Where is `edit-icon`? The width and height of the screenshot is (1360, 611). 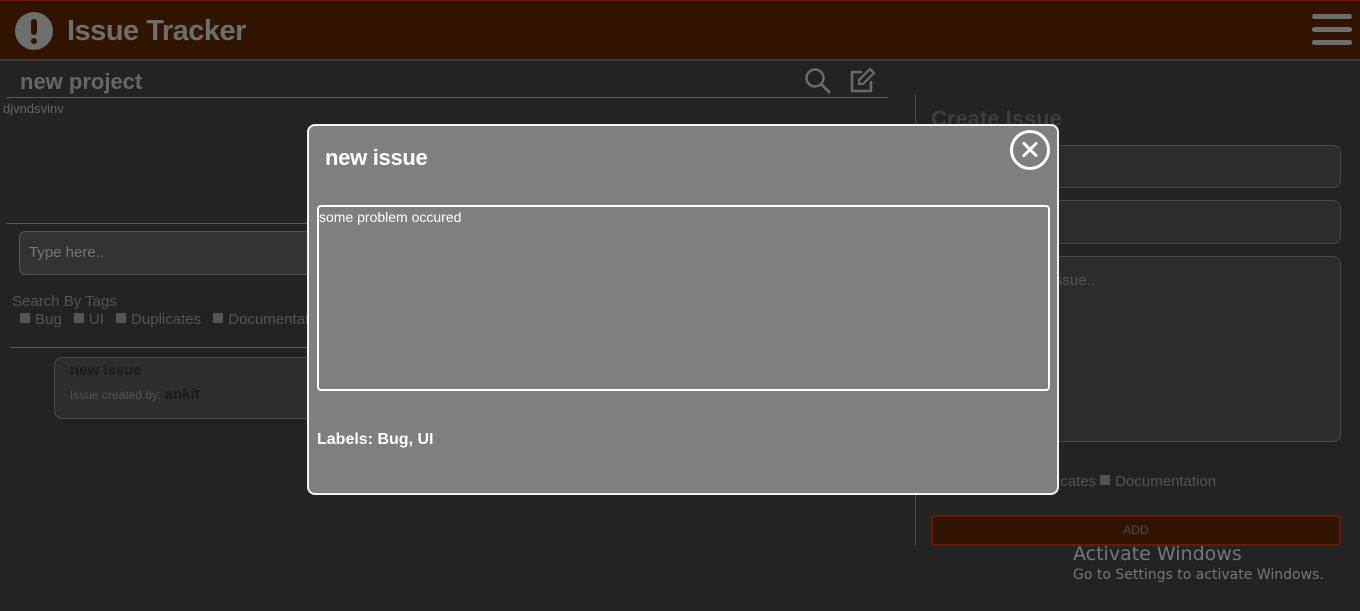
edit-icon is located at coordinates (862, 81).